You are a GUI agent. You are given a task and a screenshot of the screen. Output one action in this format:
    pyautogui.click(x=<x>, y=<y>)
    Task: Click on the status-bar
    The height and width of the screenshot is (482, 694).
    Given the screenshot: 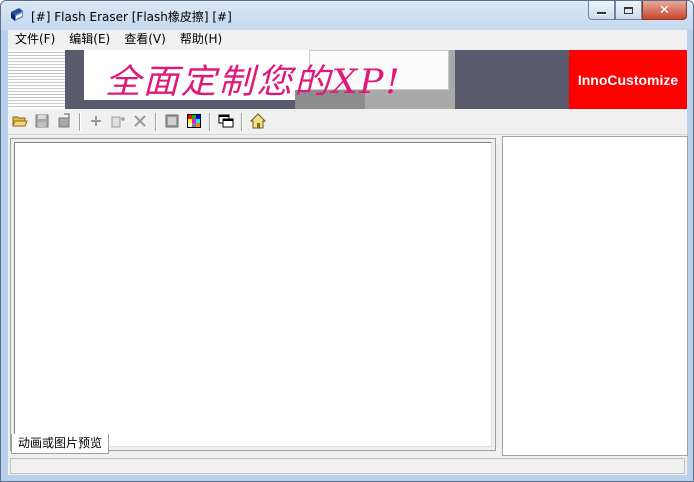 What is the action you would take?
    pyautogui.click(x=347, y=466)
    